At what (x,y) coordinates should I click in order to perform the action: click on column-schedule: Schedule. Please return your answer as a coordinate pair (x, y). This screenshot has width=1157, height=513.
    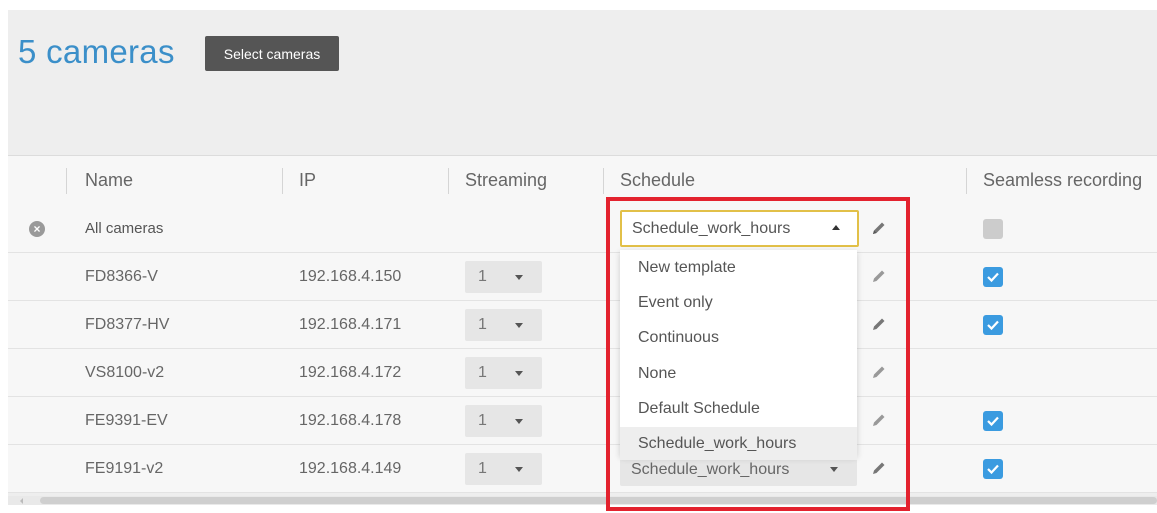
    Looking at the image, I should click on (657, 180).